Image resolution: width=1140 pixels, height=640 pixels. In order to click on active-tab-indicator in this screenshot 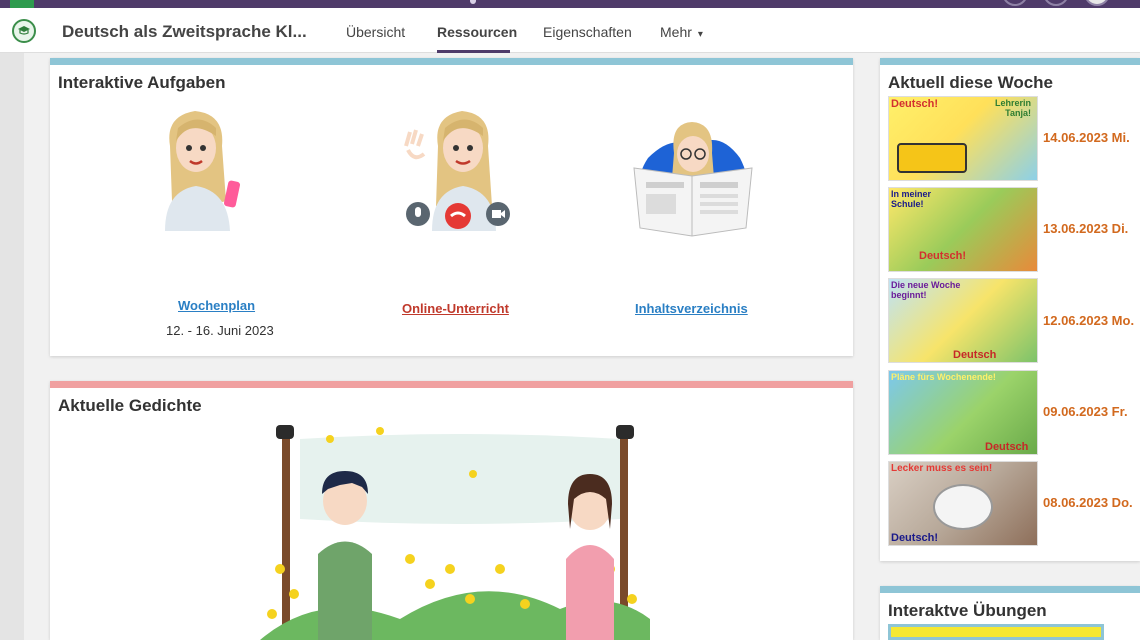, I will do `click(473, 51)`.